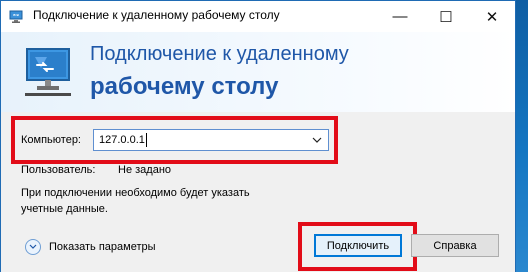 This screenshot has width=528, height=272. Describe the element at coordinates (146, 140) in the screenshot. I see `text-caret` at that location.